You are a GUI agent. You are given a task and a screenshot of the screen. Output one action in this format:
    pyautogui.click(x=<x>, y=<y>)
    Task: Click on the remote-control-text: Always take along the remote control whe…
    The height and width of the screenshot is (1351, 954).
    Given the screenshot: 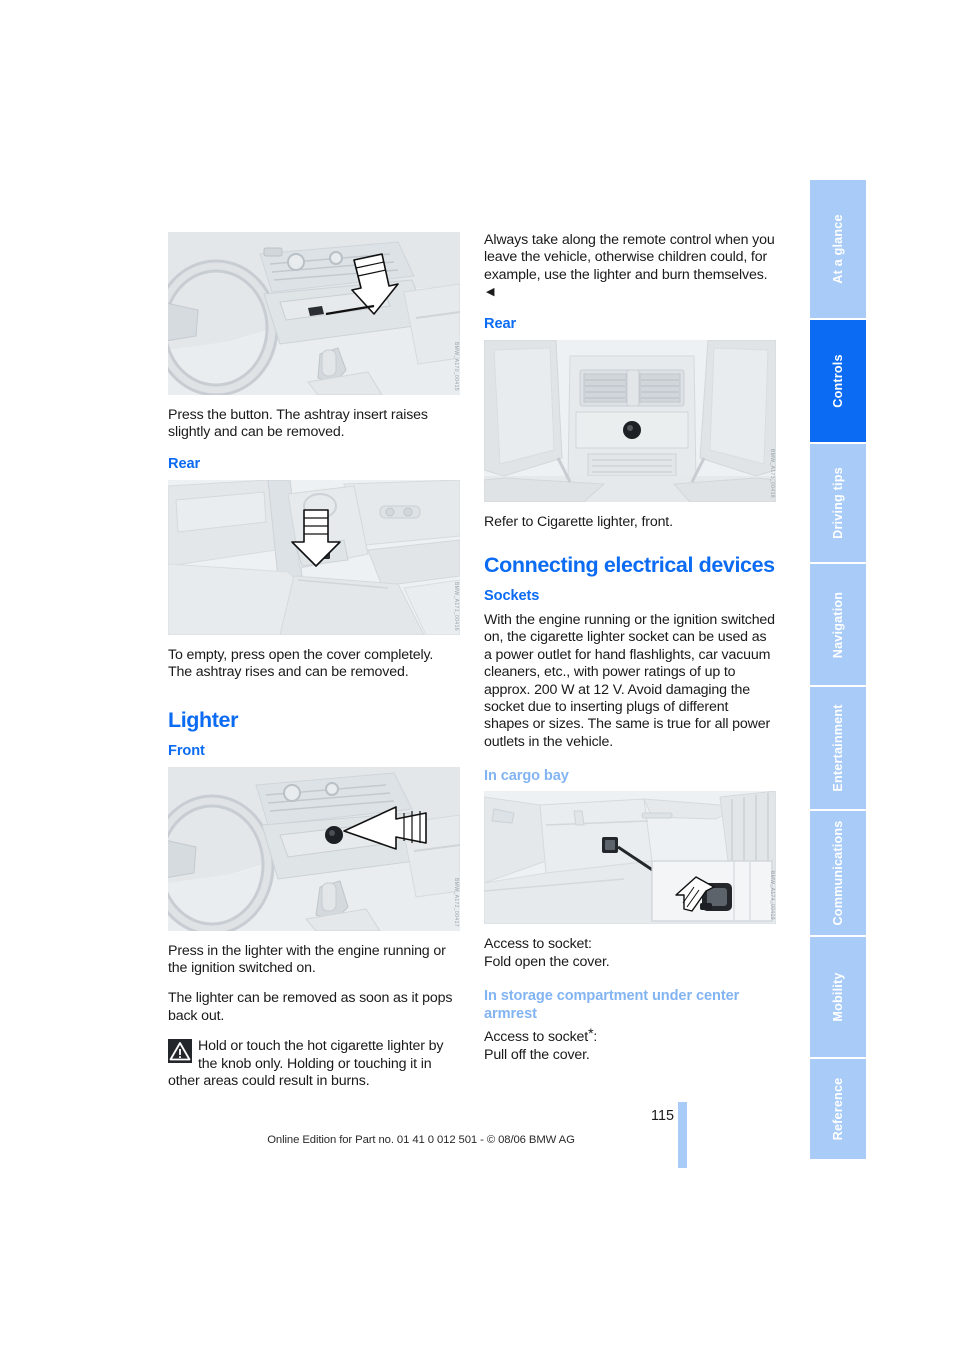 What is the action you would take?
    pyautogui.click(x=629, y=257)
    